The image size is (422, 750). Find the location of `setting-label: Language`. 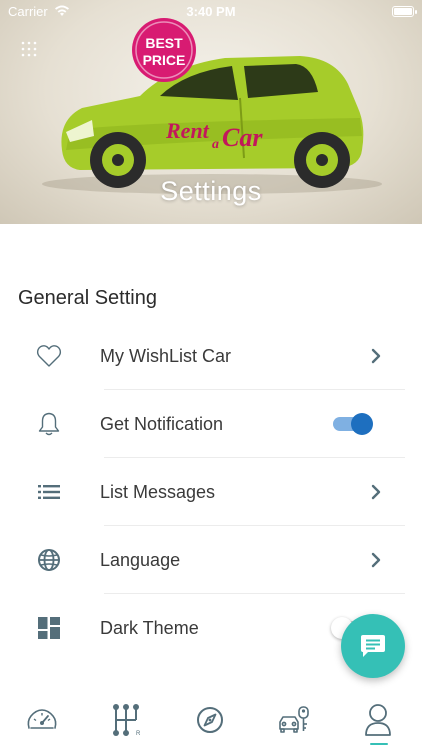

setting-label: Language is located at coordinates (140, 559).